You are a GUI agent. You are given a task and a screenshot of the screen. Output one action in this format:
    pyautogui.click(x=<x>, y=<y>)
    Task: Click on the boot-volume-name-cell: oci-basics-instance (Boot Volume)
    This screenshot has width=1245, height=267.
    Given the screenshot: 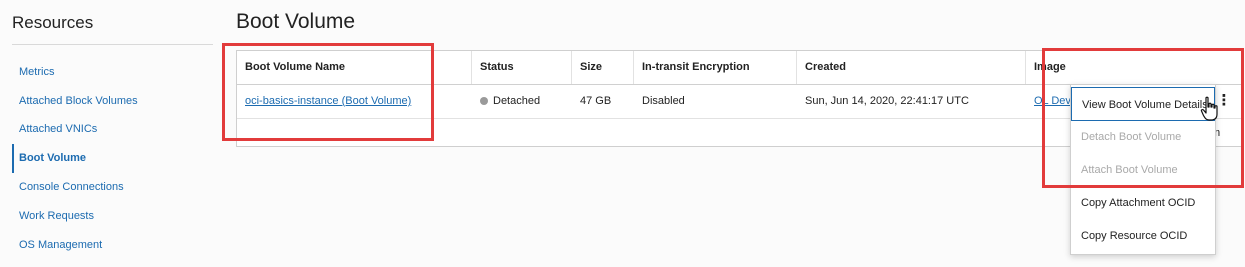 What is the action you would take?
    pyautogui.click(x=354, y=101)
    